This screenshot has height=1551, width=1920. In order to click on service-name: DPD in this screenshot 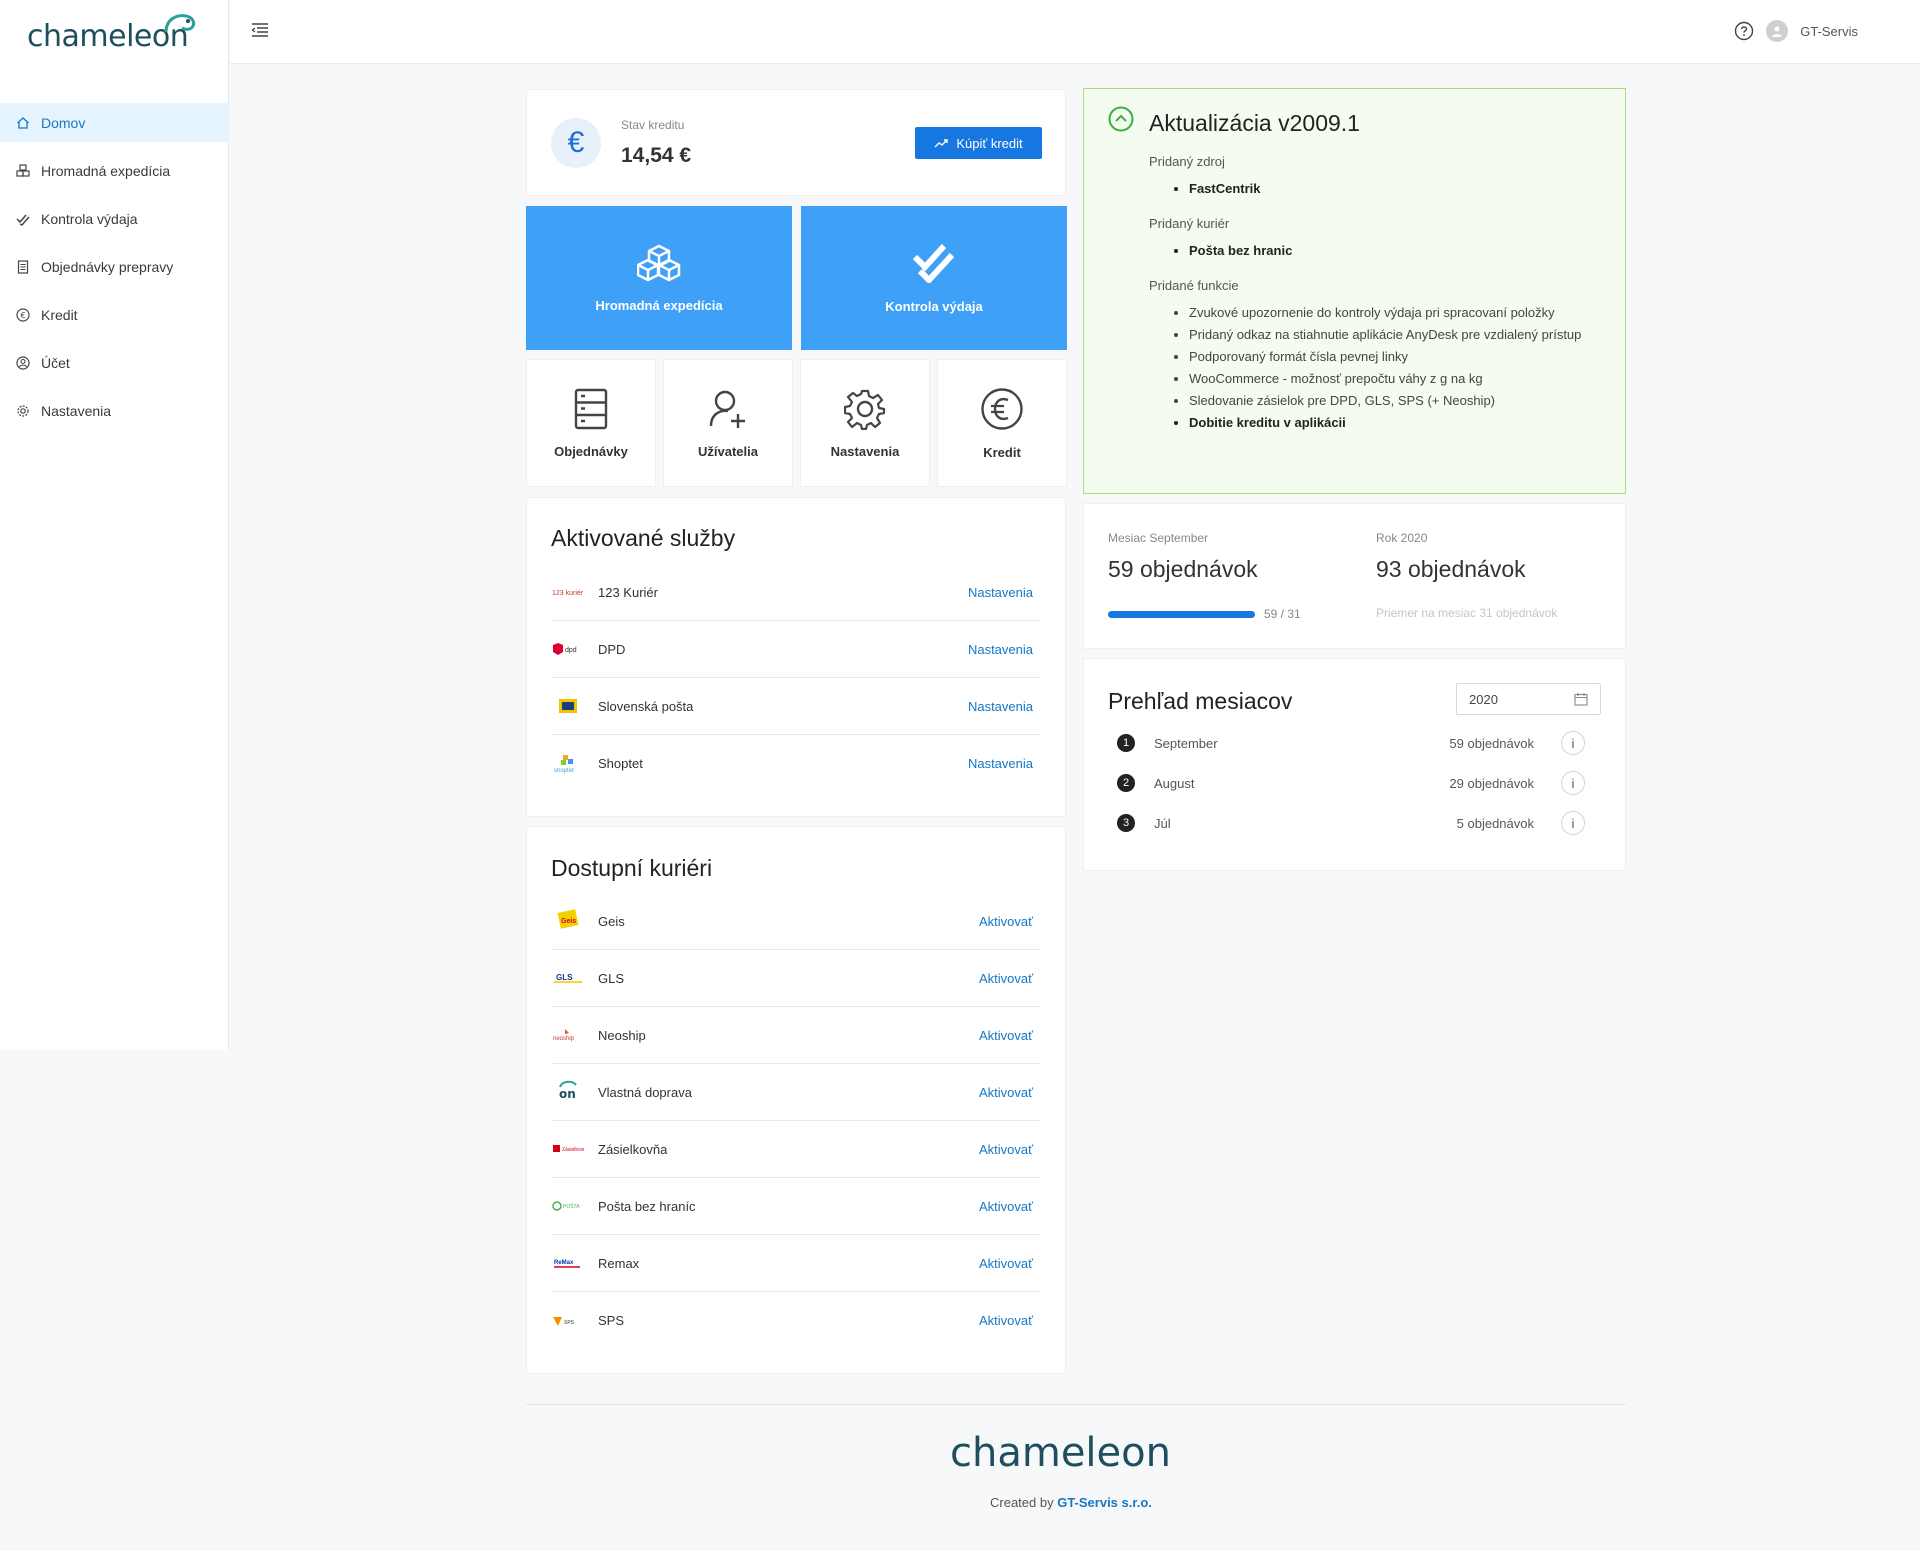, I will do `click(612, 649)`.